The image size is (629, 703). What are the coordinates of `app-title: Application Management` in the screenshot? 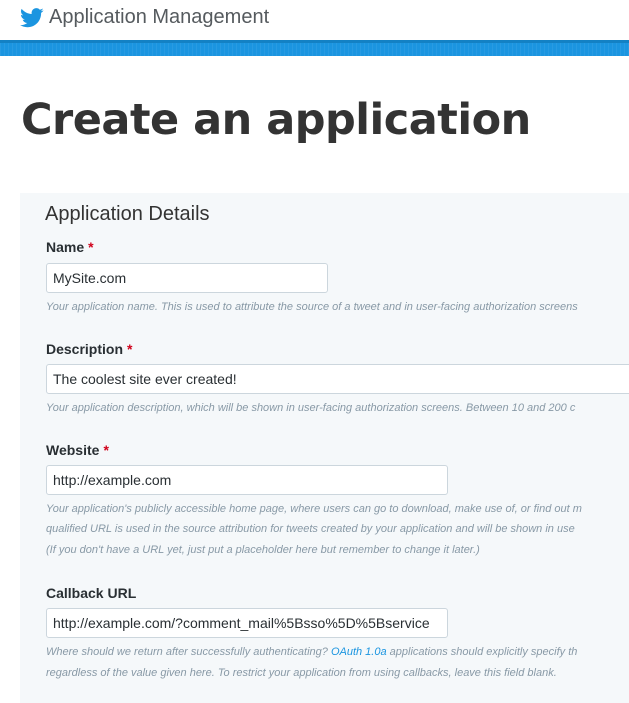 It's located at (159, 17).